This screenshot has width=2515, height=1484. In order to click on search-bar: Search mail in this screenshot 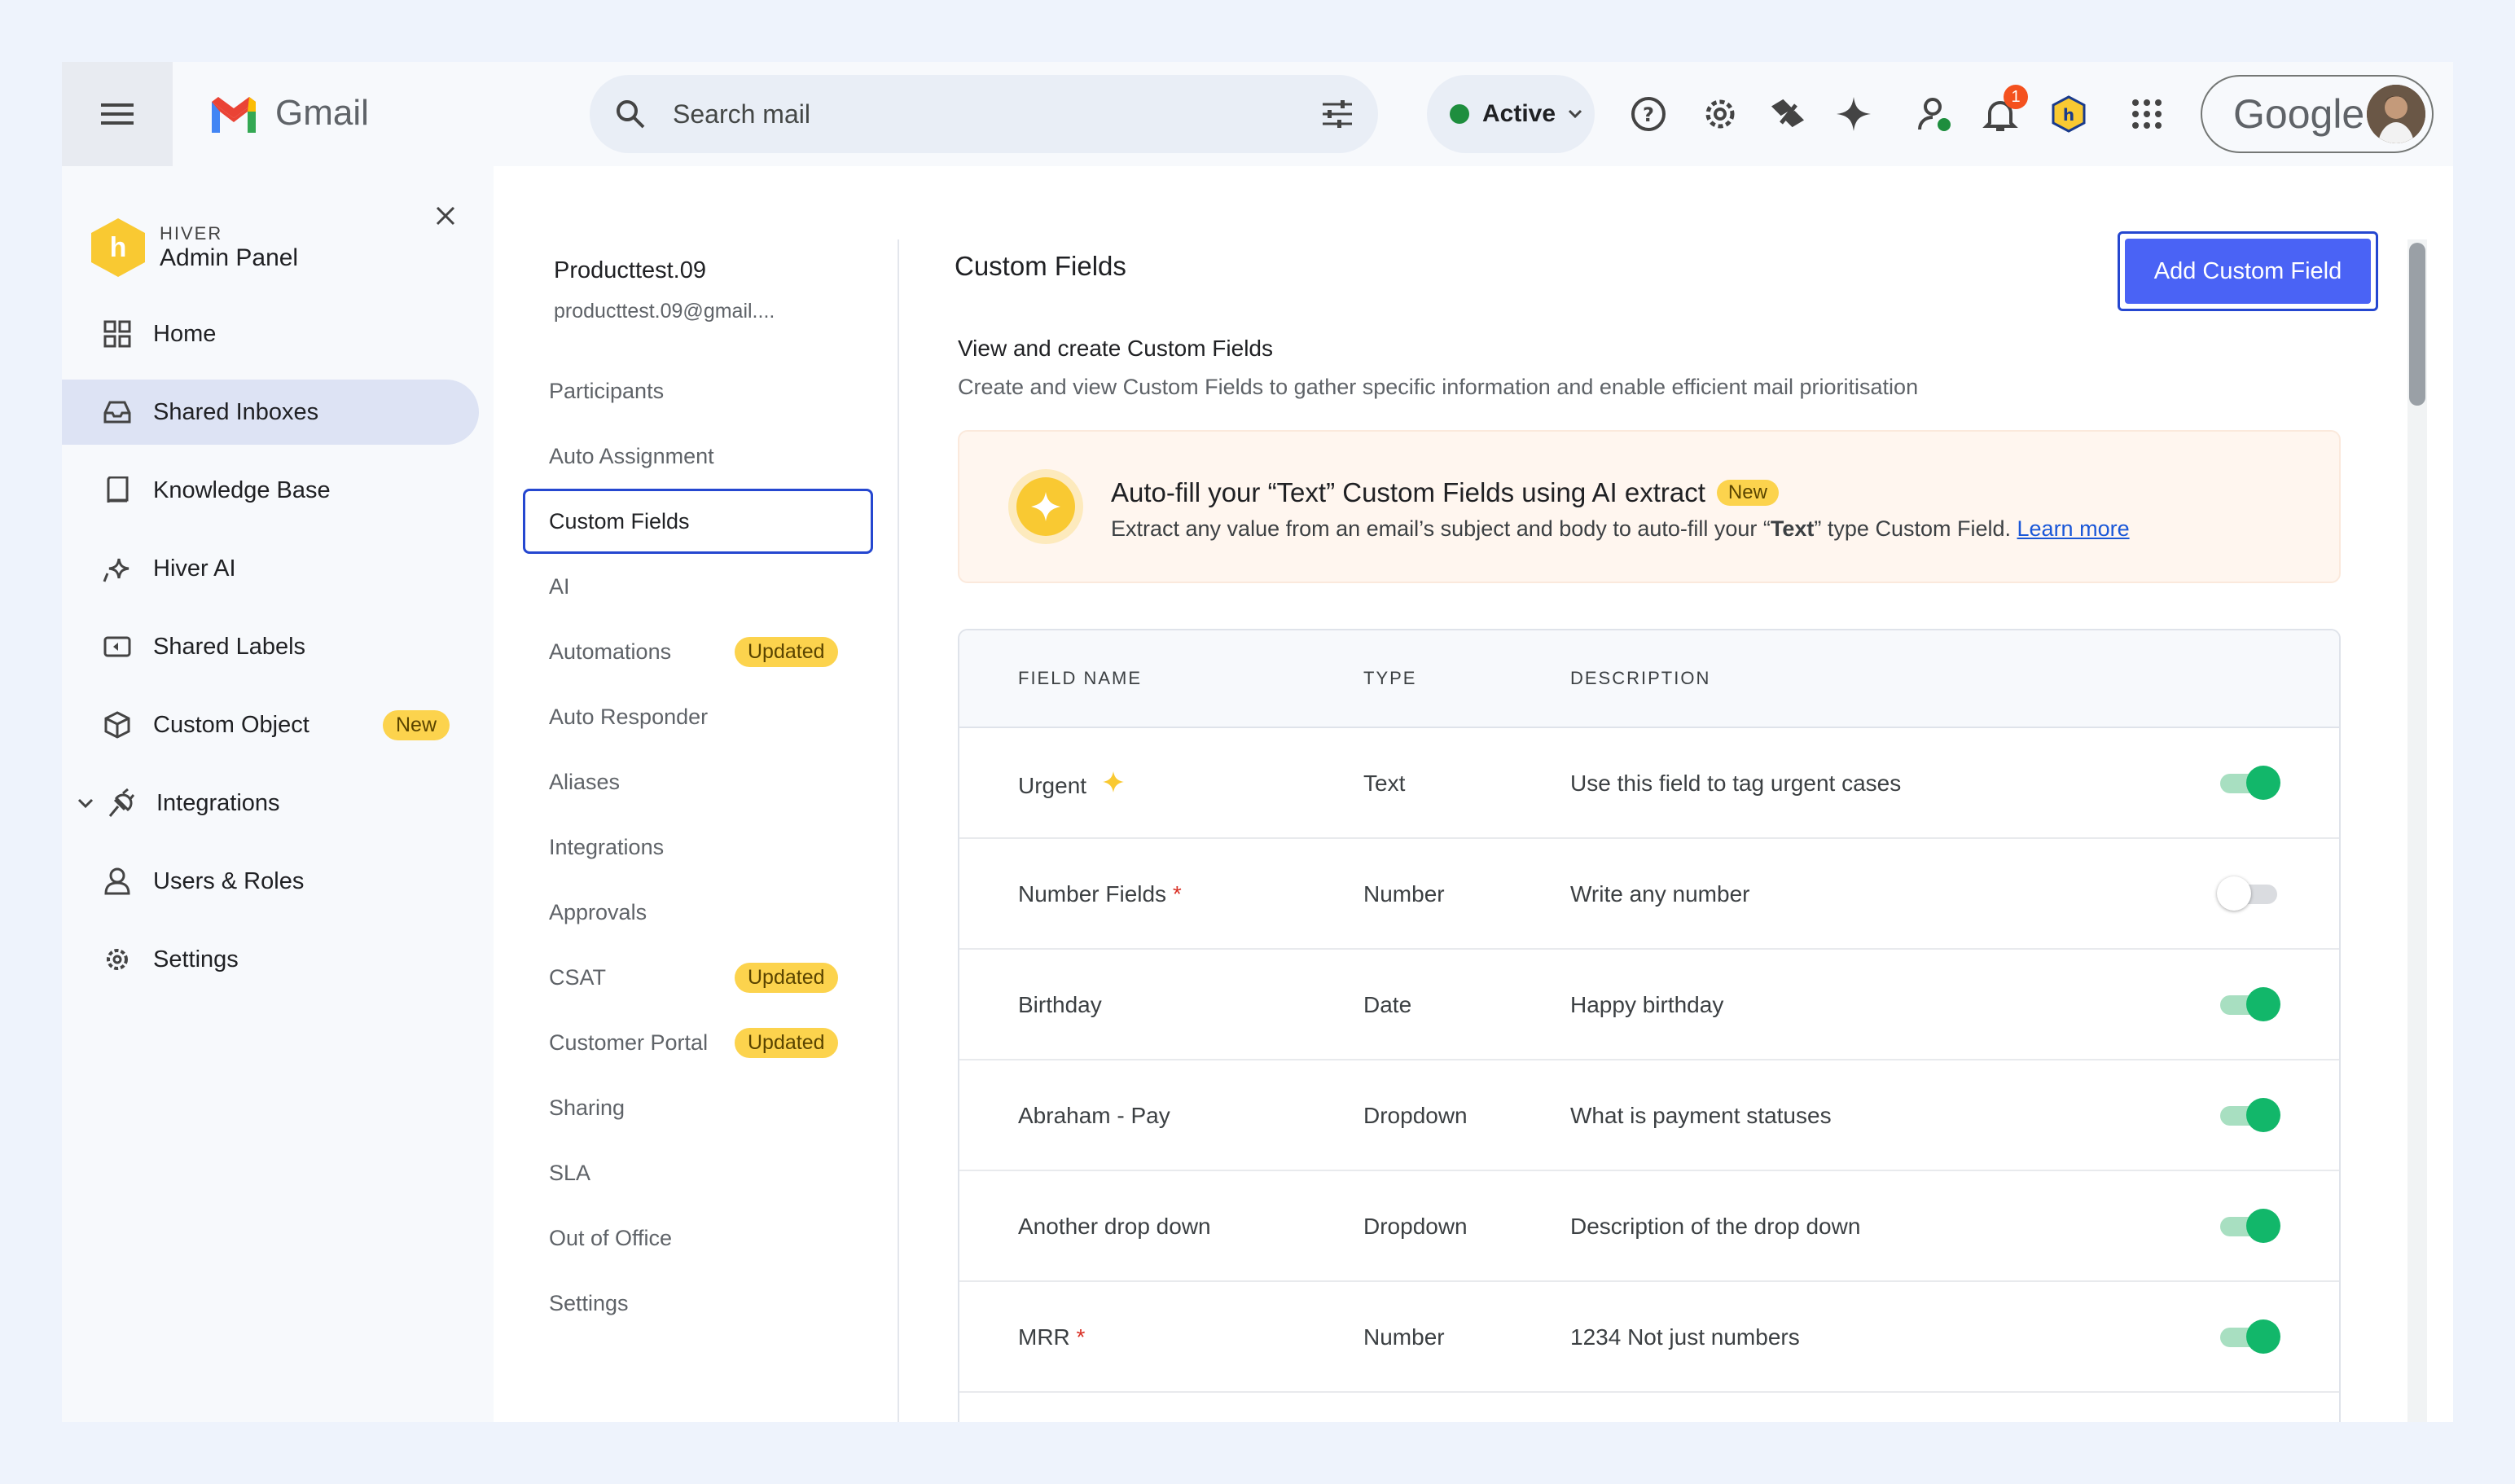, I will do `click(984, 114)`.